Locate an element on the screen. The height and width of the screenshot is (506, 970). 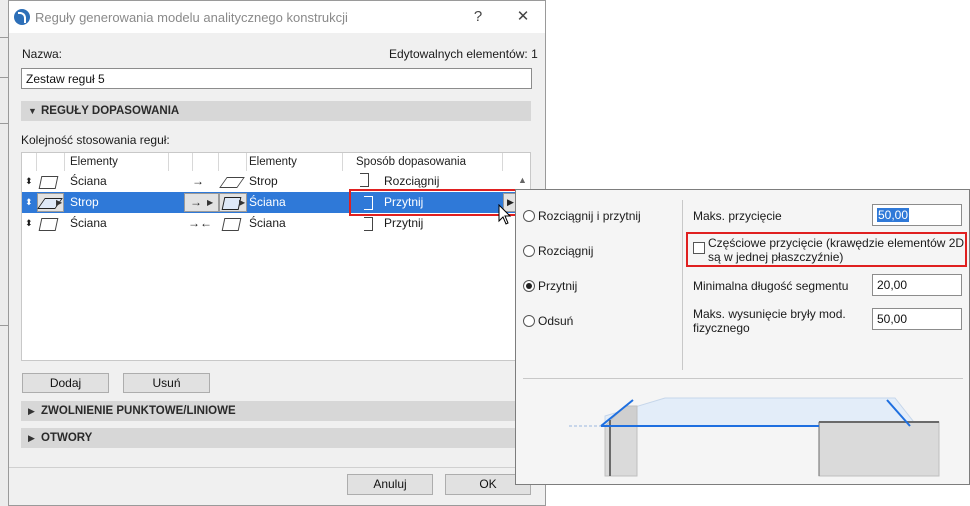
option-extend-and-trim: Rozciągnij i przytnij is located at coordinates (589, 216).